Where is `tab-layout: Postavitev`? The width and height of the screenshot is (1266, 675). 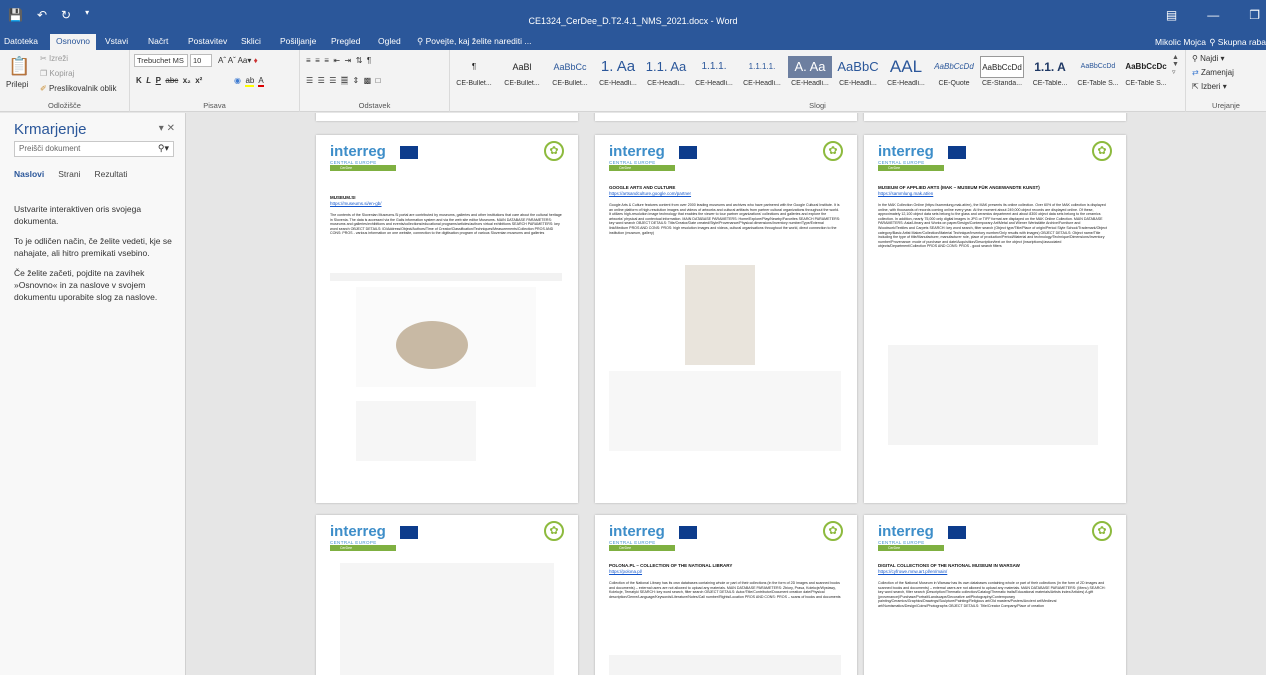 tab-layout: Postavitev is located at coordinates (207, 41).